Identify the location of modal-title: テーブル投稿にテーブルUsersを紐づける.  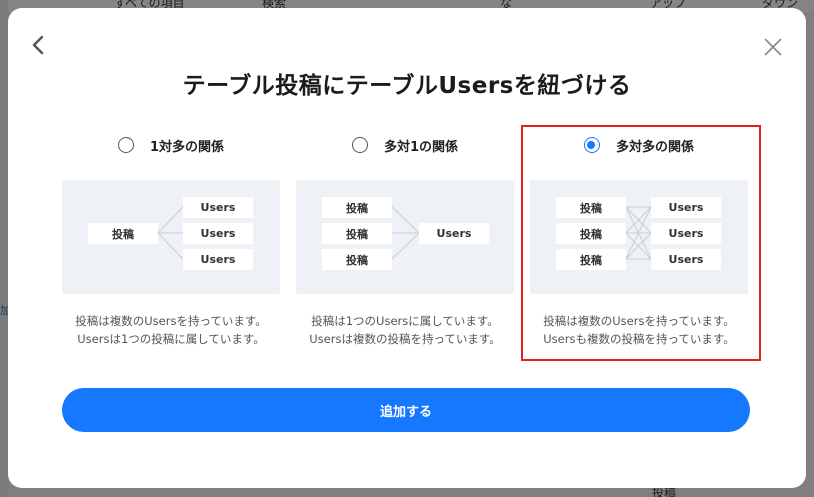
(407, 86).